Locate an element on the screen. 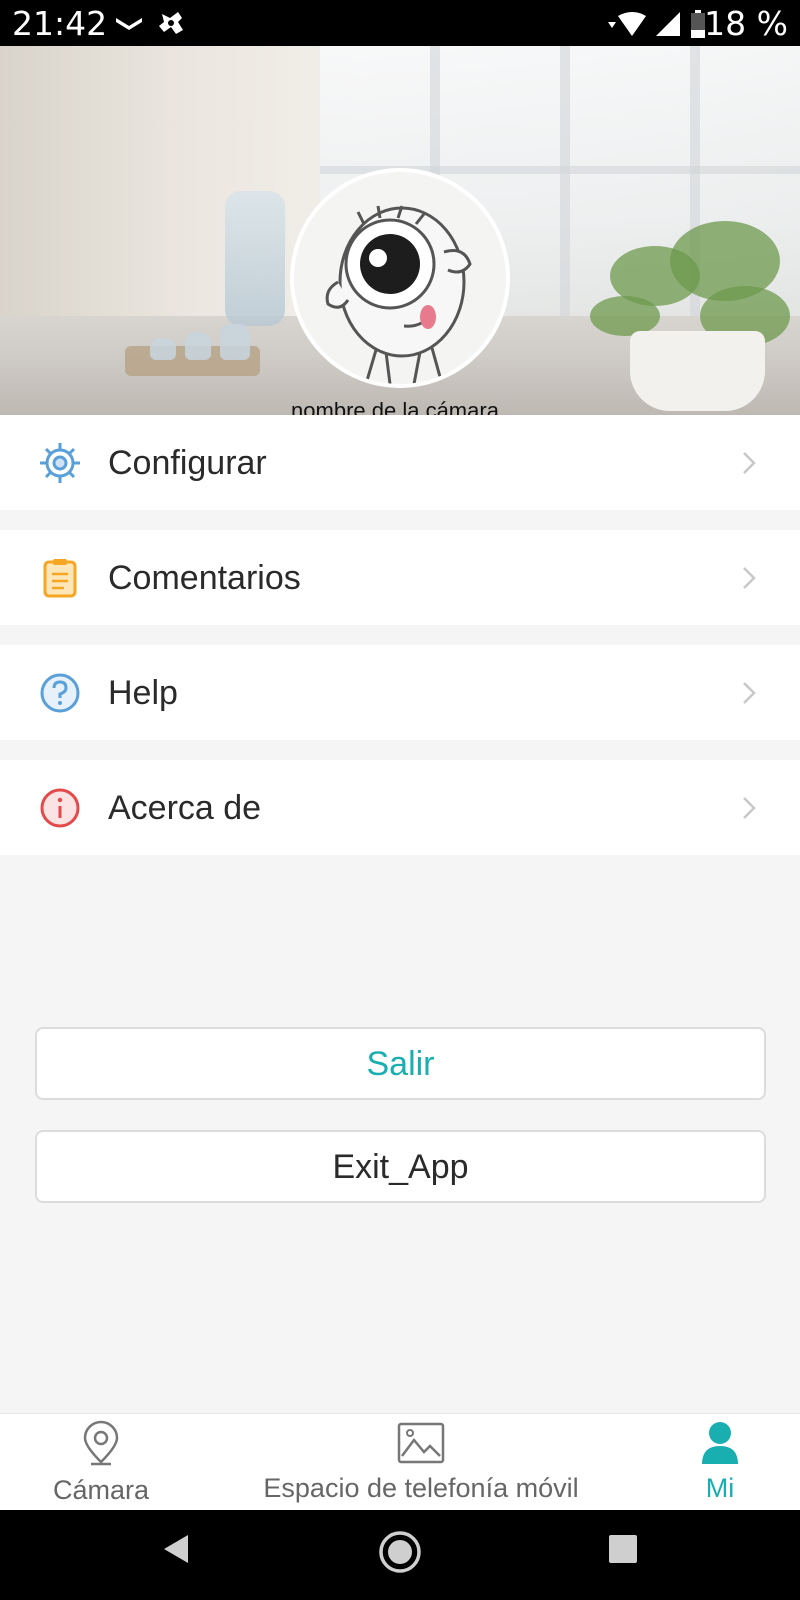 The height and width of the screenshot is (1600, 800). menu-item-help: Help is located at coordinates (400, 692).